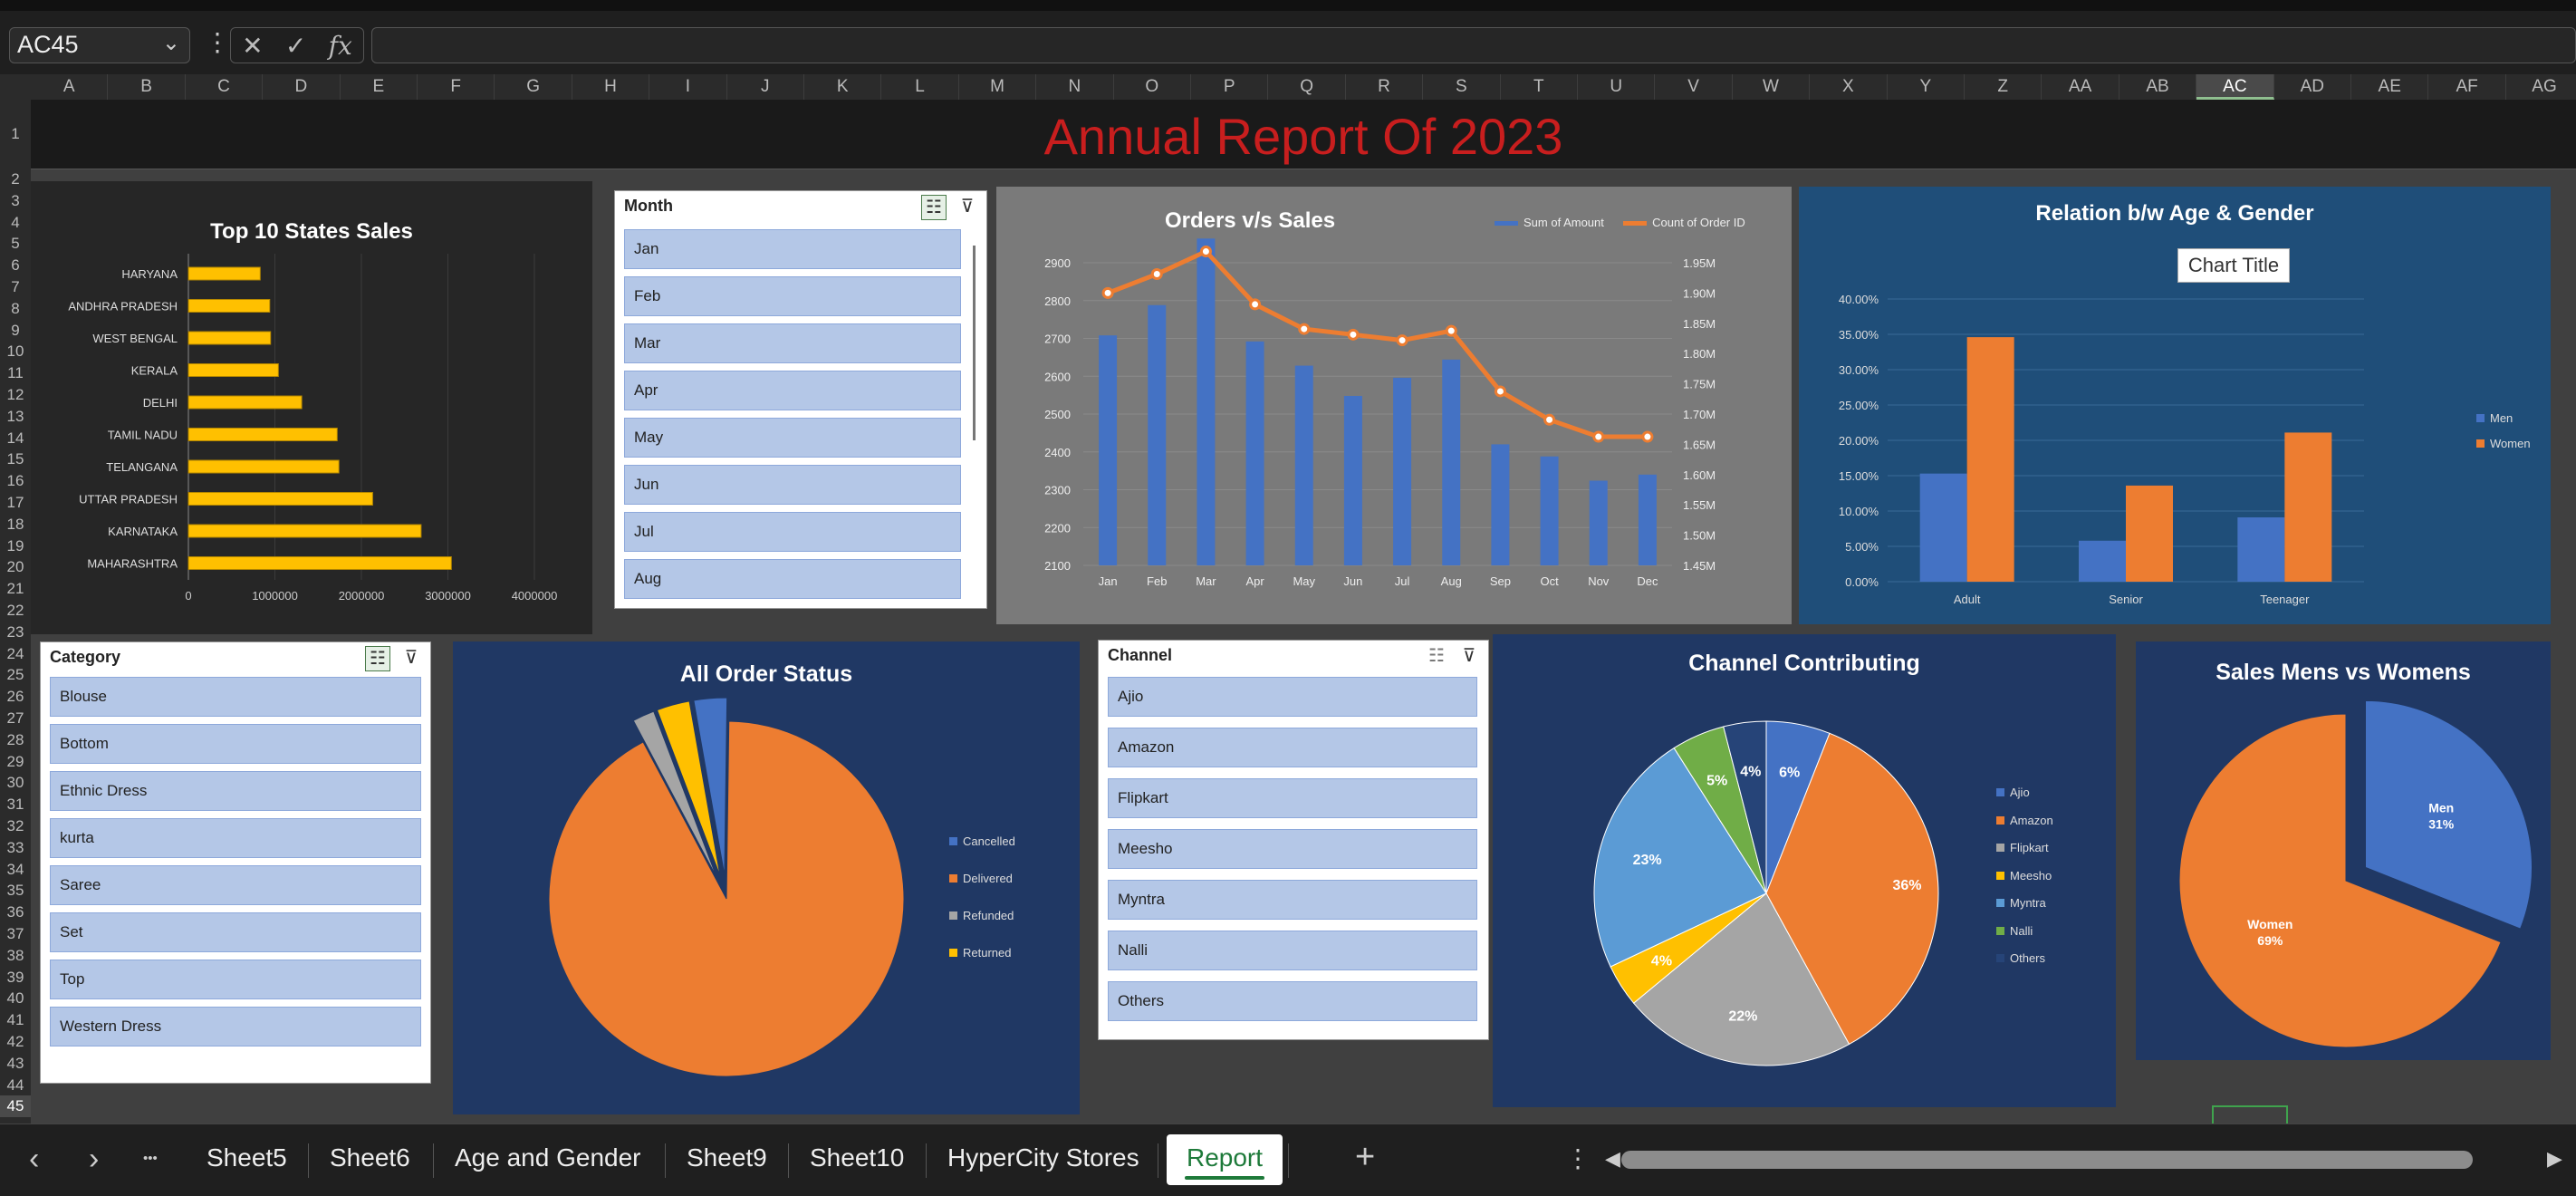  What do you see at coordinates (15, 804) in the screenshot?
I see `row-header: 31` at bounding box center [15, 804].